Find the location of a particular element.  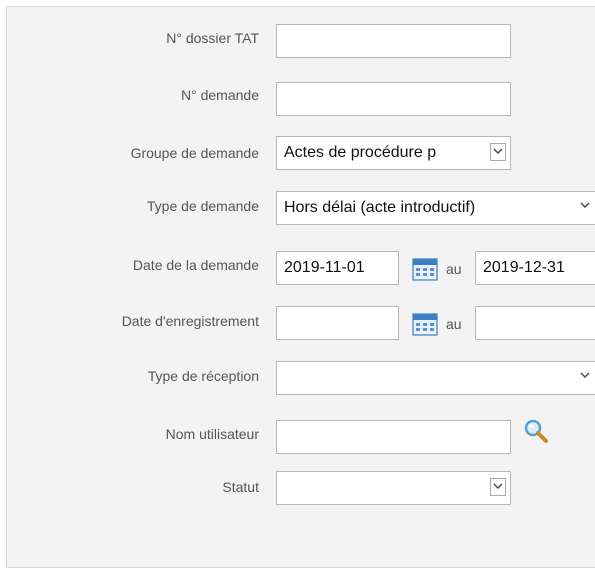

reception-select is located at coordinates (435, 378).